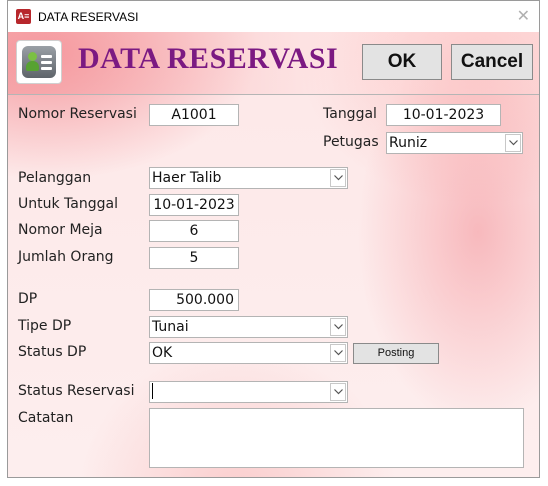 This screenshot has width=548, height=486. What do you see at coordinates (45, 326) in the screenshot?
I see `tipe-dp-label: Tipe DP` at bounding box center [45, 326].